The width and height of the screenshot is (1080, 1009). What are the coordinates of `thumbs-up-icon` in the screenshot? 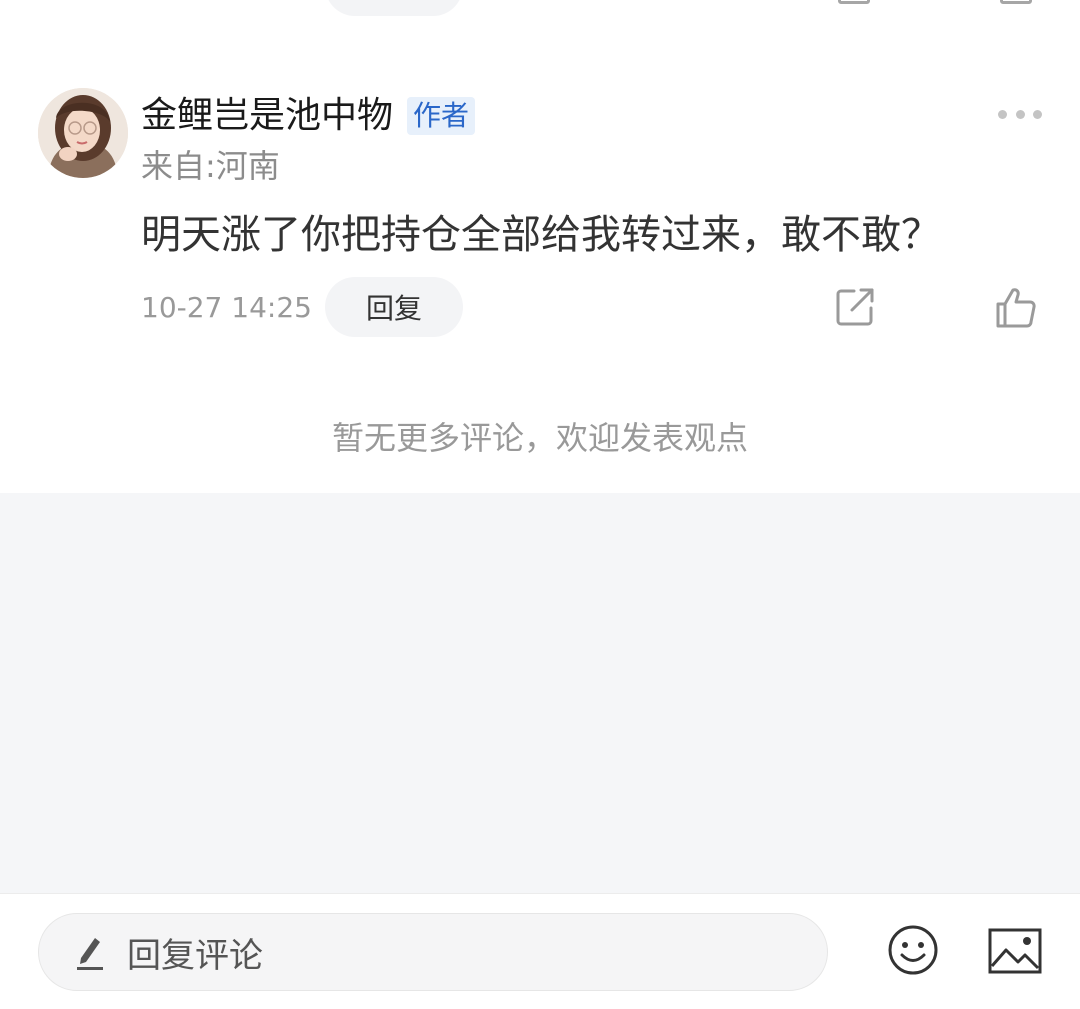 It's located at (1016, 308).